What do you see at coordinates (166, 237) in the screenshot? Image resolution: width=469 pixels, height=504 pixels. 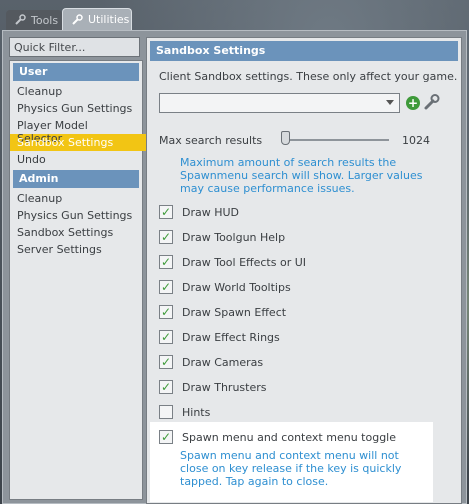 I see `draw-toolgun-help-checkbox: ✓` at bounding box center [166, 237].